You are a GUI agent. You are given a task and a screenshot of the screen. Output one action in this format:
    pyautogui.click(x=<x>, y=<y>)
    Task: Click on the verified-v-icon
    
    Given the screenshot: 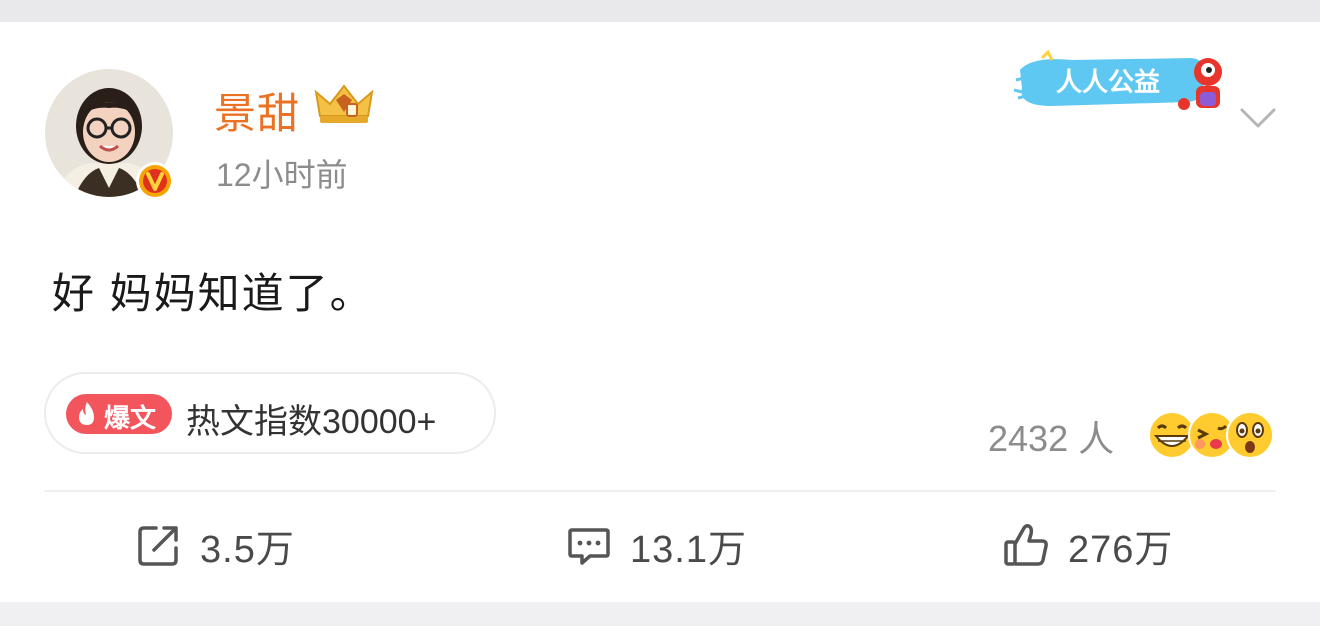 What is the action you would take?
    pyautogui.click(x=155, y=181)
    